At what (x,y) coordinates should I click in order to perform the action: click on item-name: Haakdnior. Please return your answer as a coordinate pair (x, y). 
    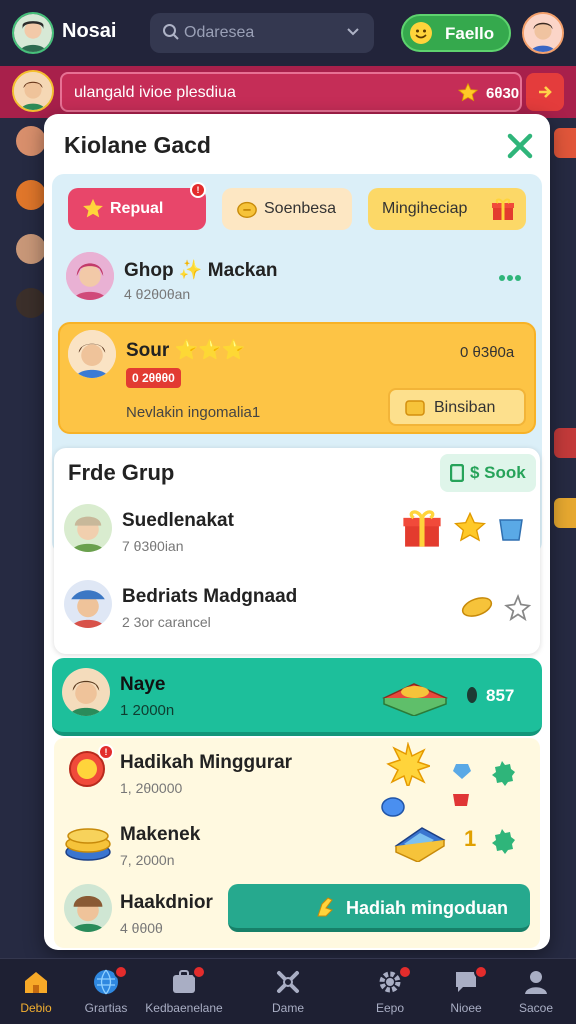
    Looking at the image, I should click on (166, 902).